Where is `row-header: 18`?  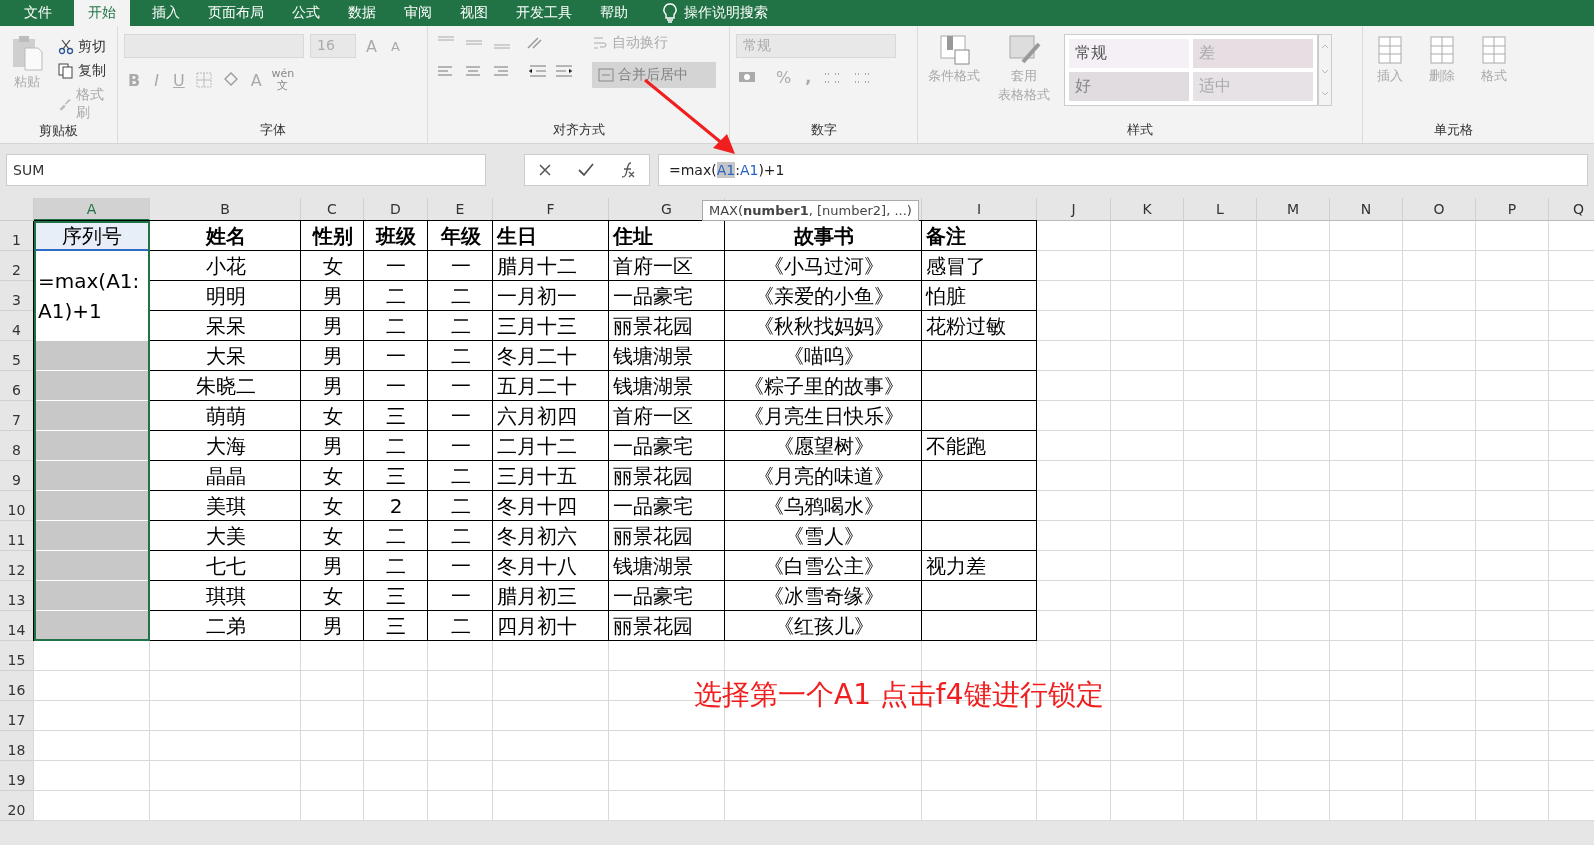 row-header: 18 is located at coordinates (17, 746).